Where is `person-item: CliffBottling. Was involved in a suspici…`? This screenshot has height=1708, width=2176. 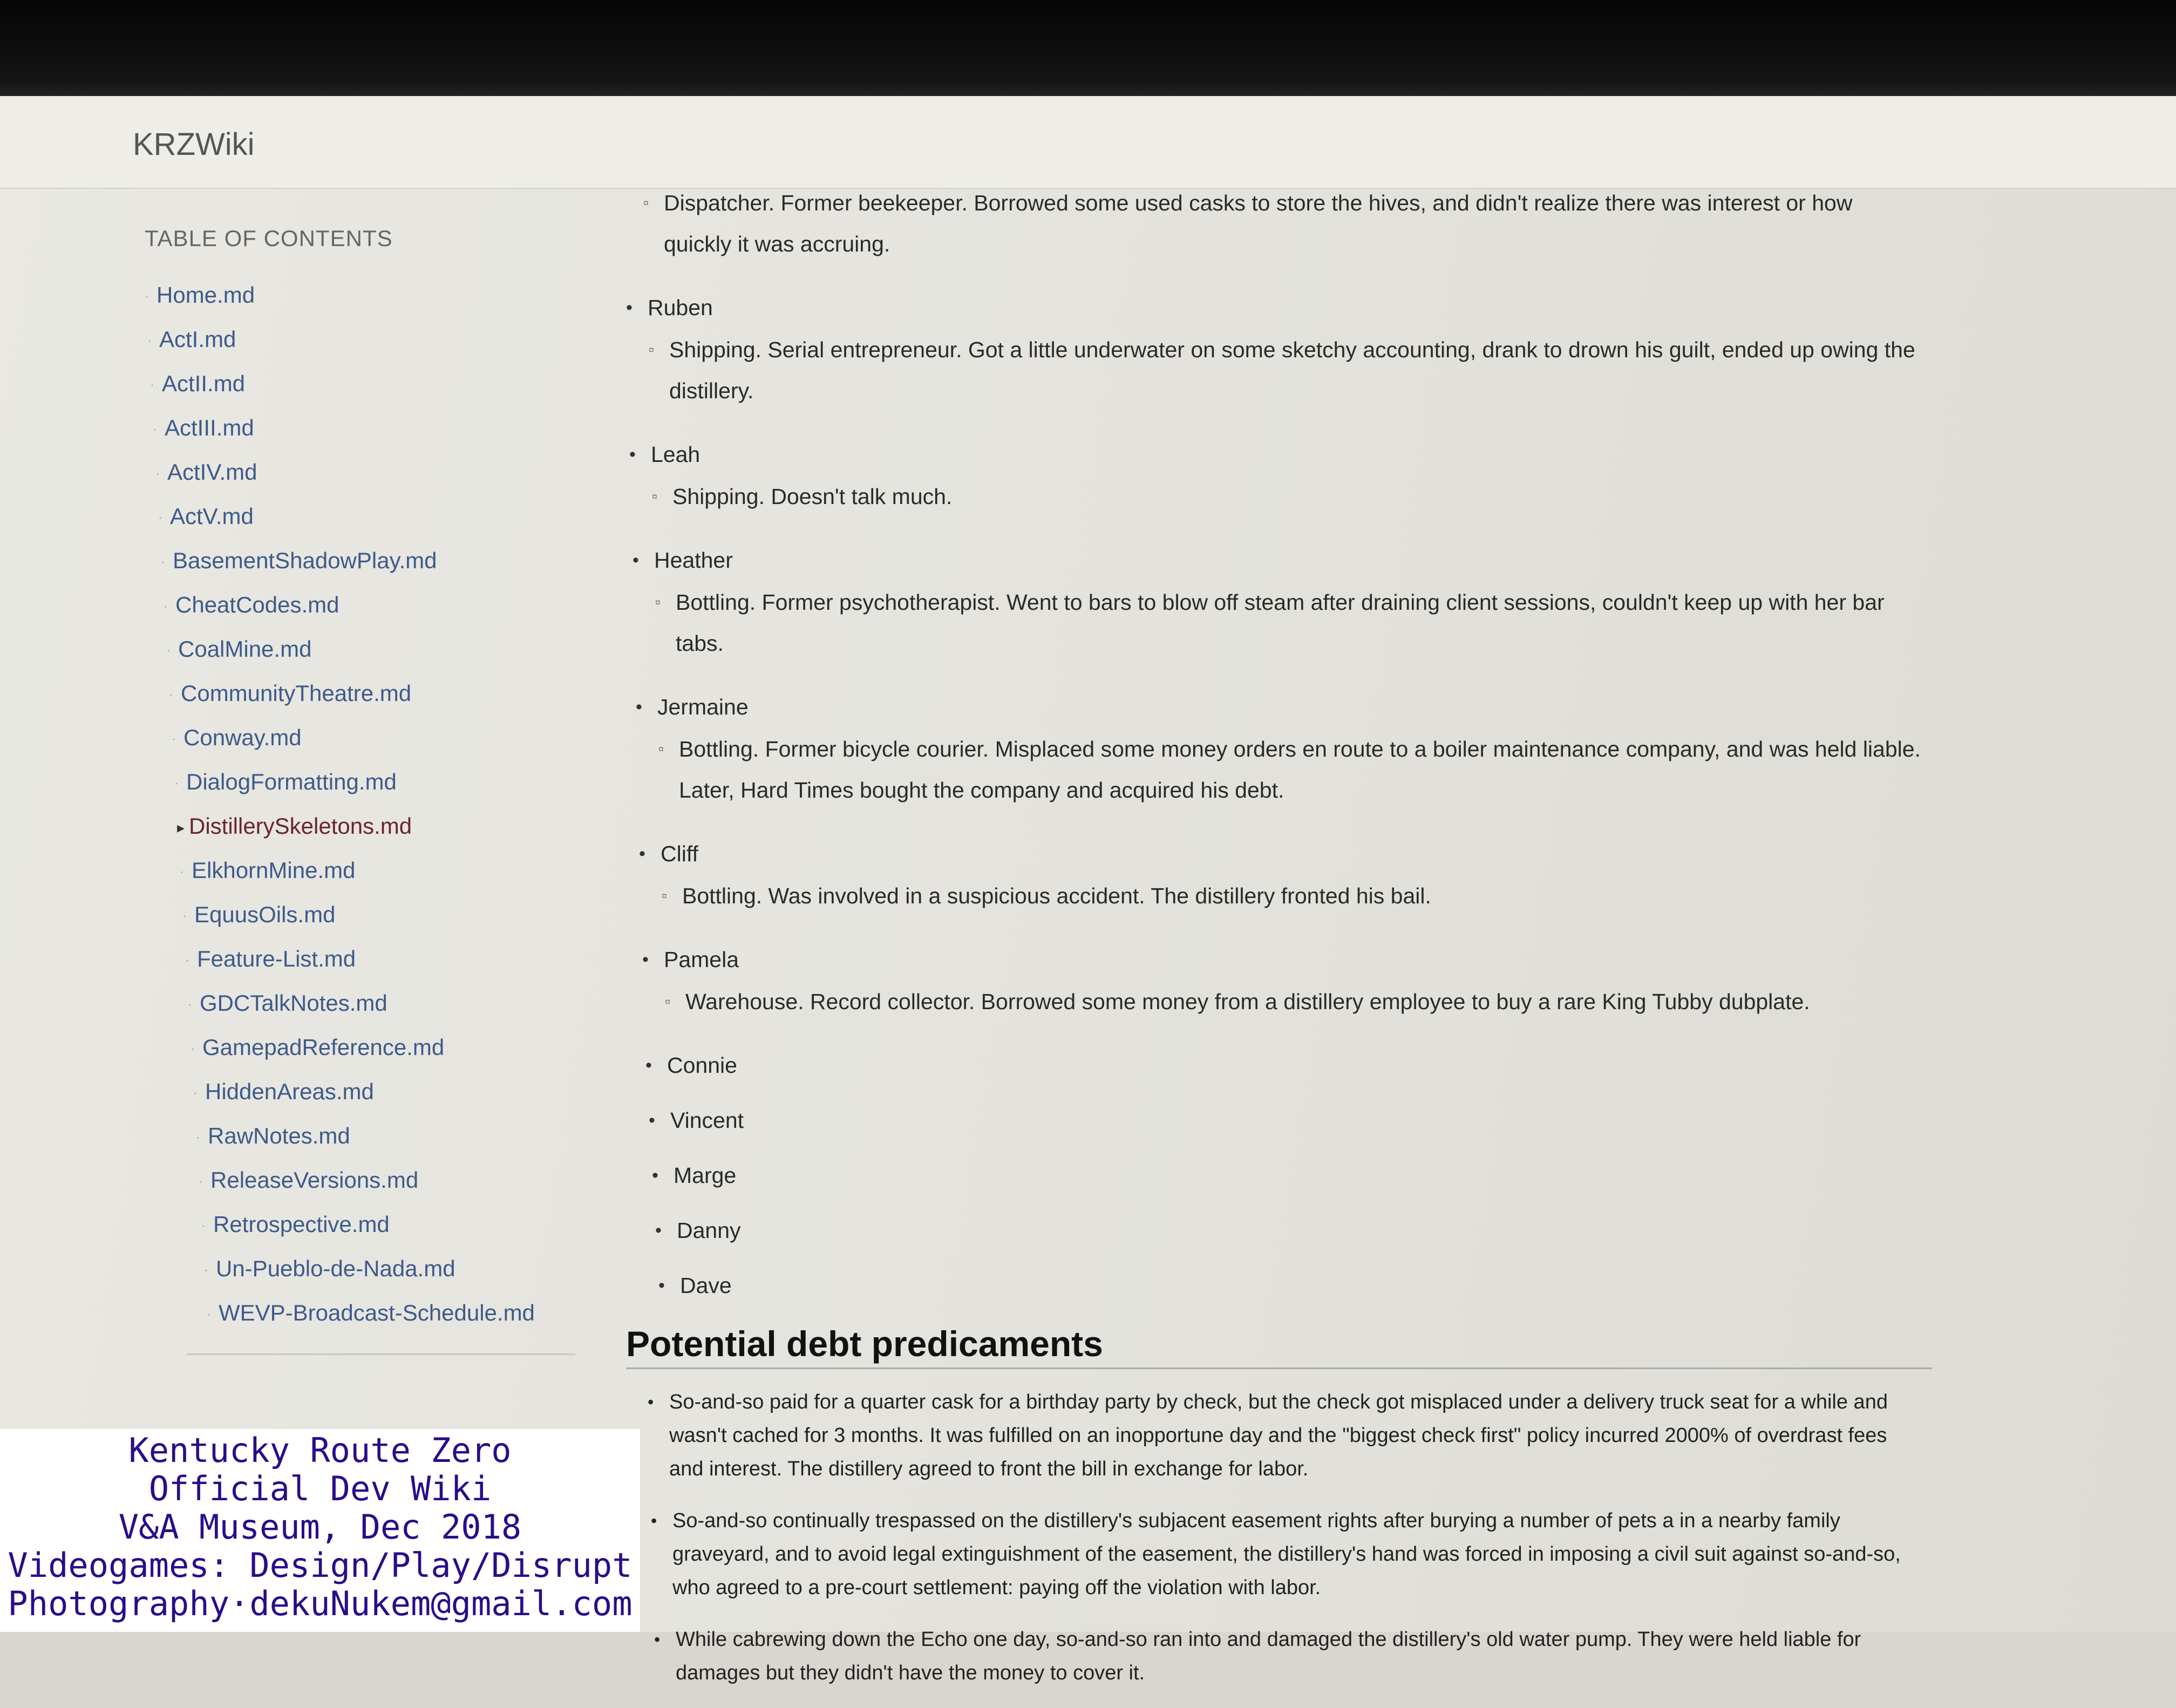
person-item: CliffBottling. Was involved in a suspici… is located at coordinates (1291, 874).